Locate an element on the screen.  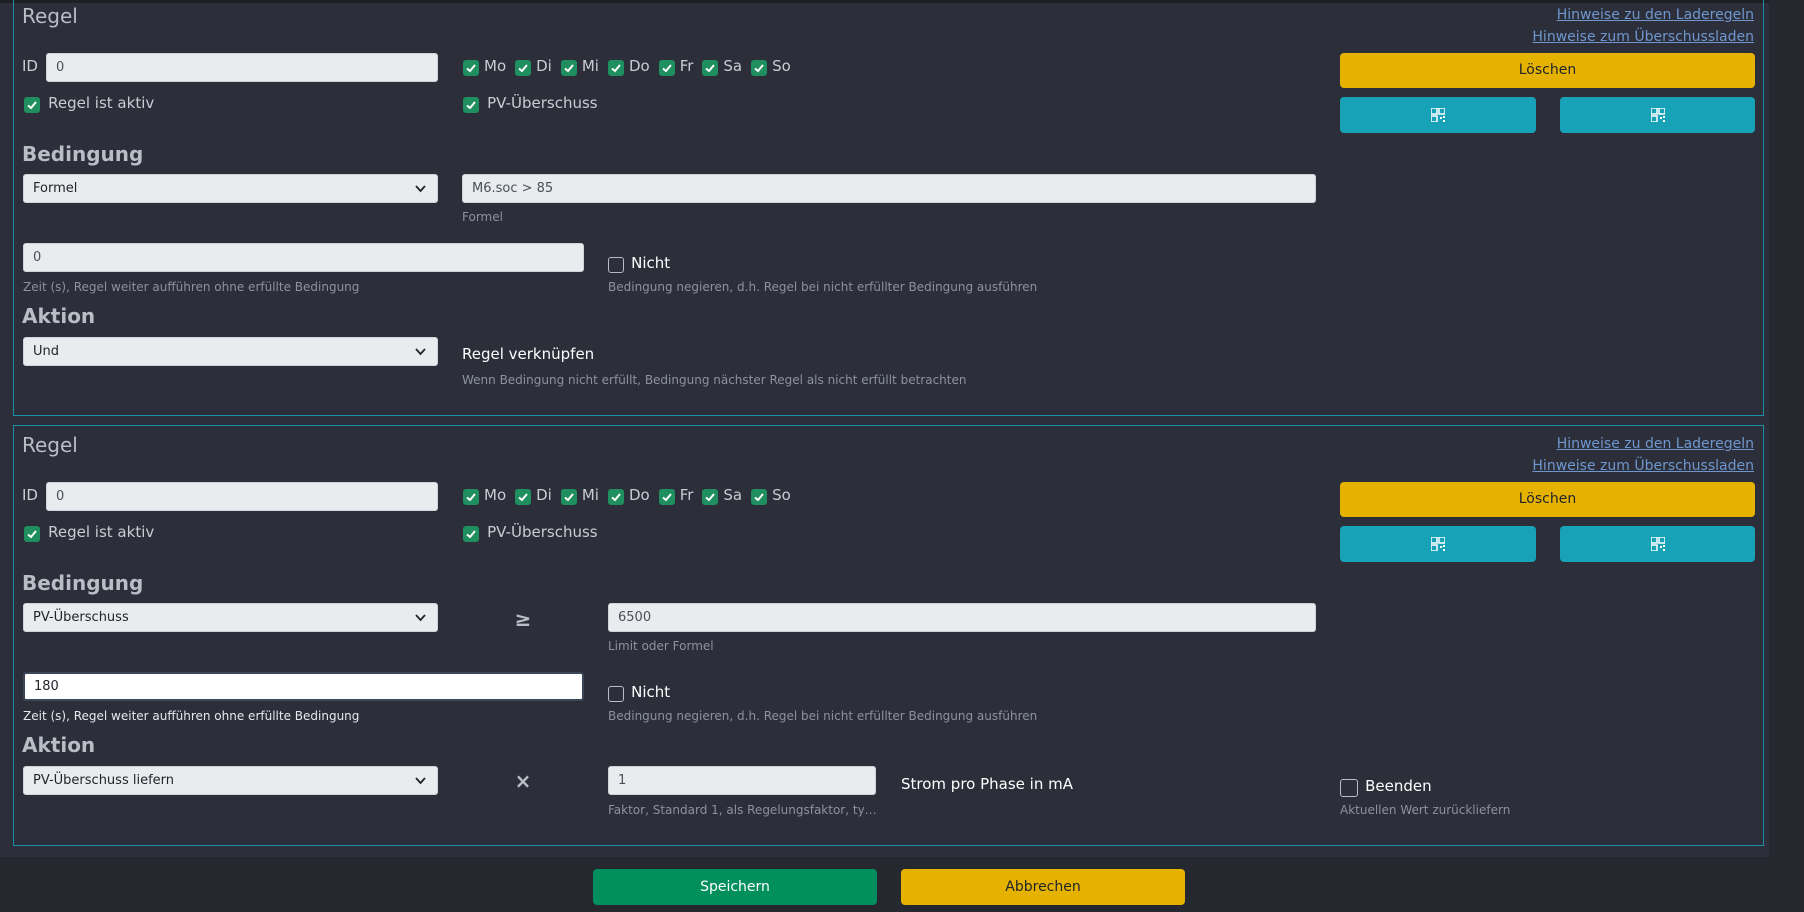
condition-heading: Bedingung is located at coordinates (83, 154).